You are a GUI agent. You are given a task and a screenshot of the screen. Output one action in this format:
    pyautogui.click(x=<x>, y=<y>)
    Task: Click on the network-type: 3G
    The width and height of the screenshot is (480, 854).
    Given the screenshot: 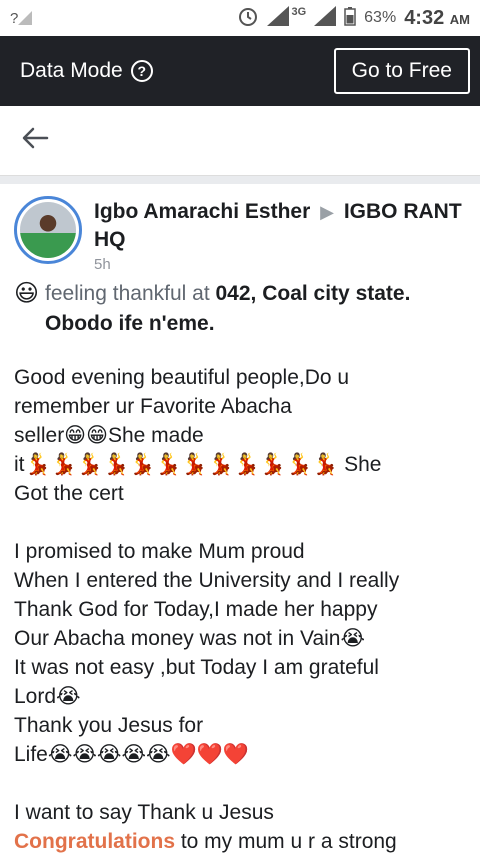 What is the action you would take?
    pyautogui.click(x=299, y=12)
    